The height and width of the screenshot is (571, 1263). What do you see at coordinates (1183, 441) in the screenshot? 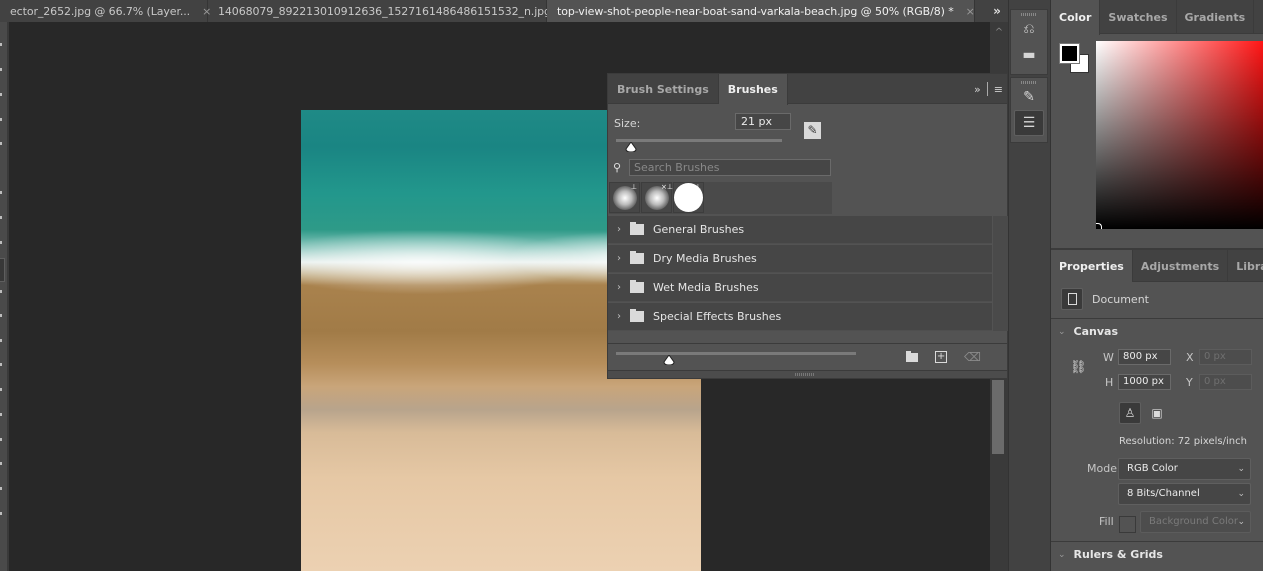
I see `resolution-text: Resolution: 72 pixels/inch` at bounding box center [1183, 441].